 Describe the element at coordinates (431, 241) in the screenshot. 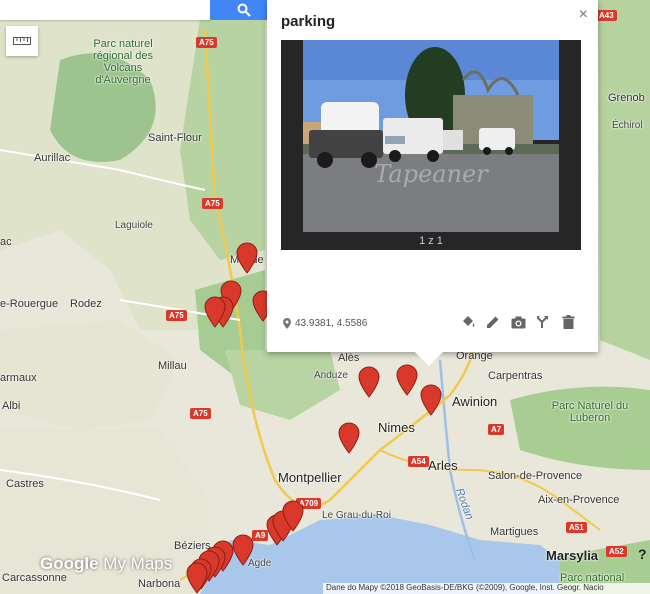

I see `photo-counter: 1 z 1` at that location.